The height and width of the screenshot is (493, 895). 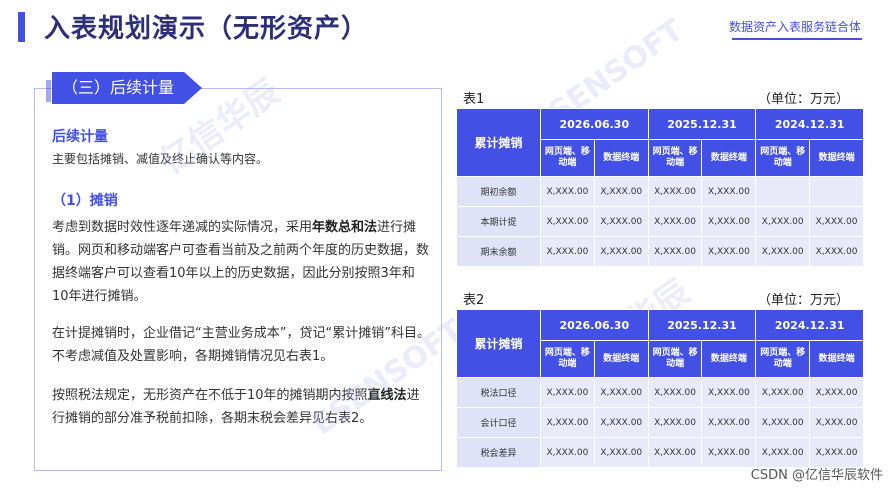 What do you see at coordinates (160, 159) in the screenshot?
I see `section-intro: 主要包括摊销、减值及终止确认等内容。` at bounding box center [160, 159].